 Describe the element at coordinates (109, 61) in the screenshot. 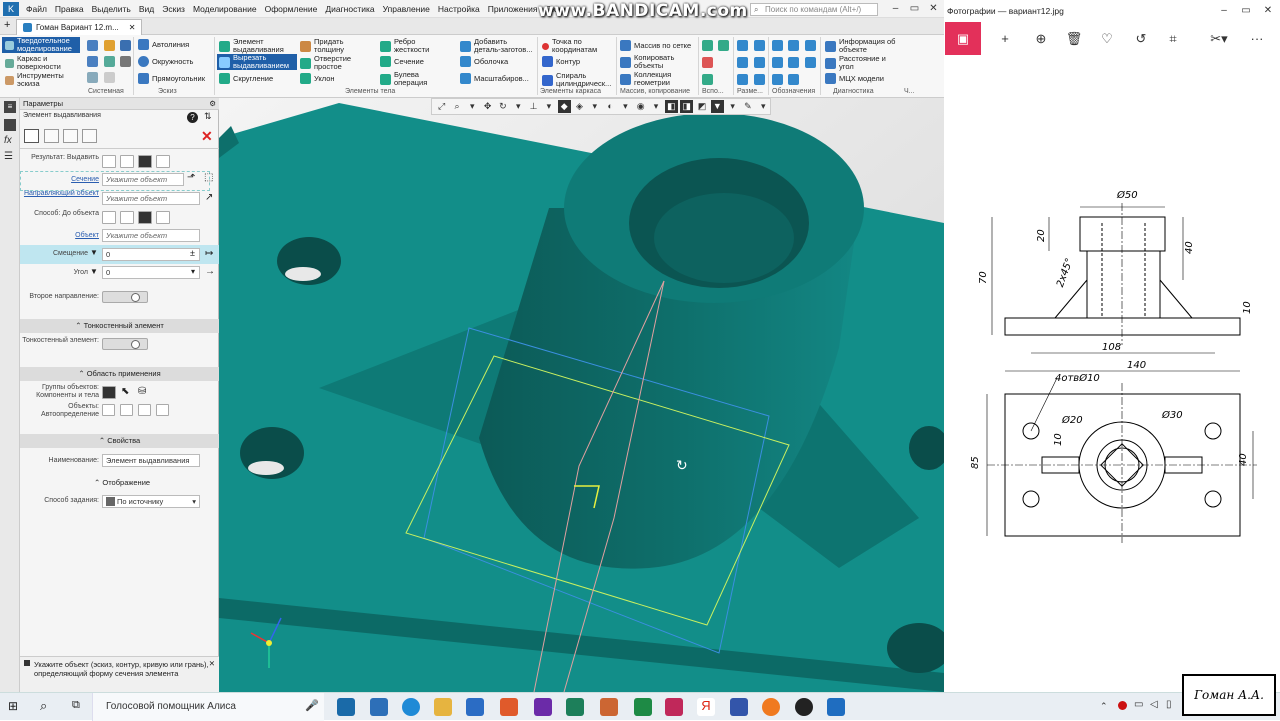

I see `properties-icon` at that location.